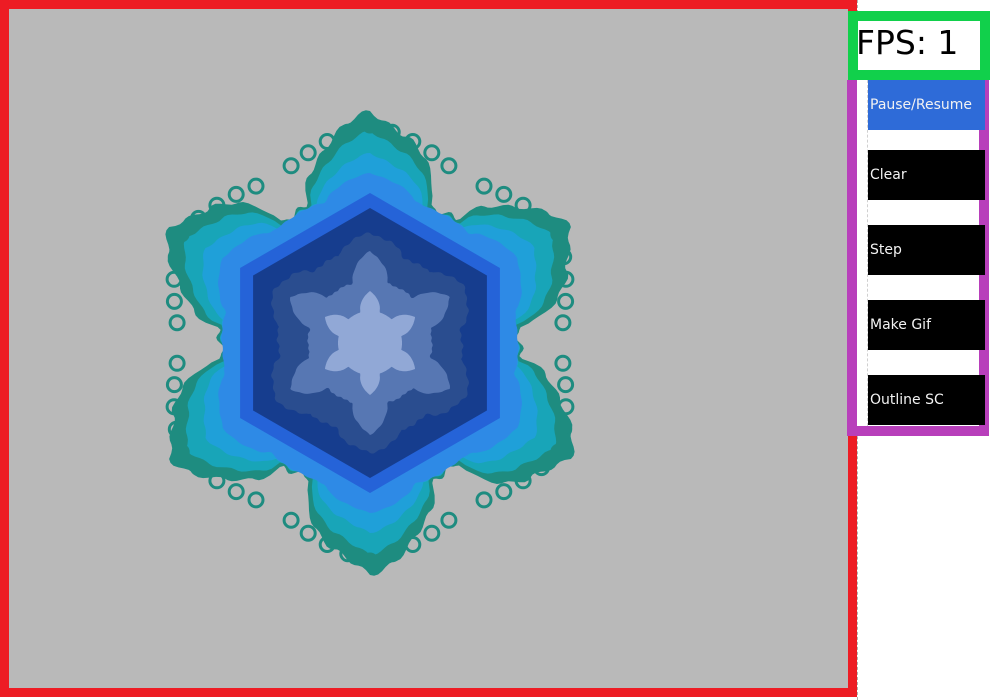 Image resolution: width=1000 pixels, height=700 pixels. Describe the element at coordinates (926, 400) in the screenshot. I see `outline-sc-button: Outline SC` at that location.